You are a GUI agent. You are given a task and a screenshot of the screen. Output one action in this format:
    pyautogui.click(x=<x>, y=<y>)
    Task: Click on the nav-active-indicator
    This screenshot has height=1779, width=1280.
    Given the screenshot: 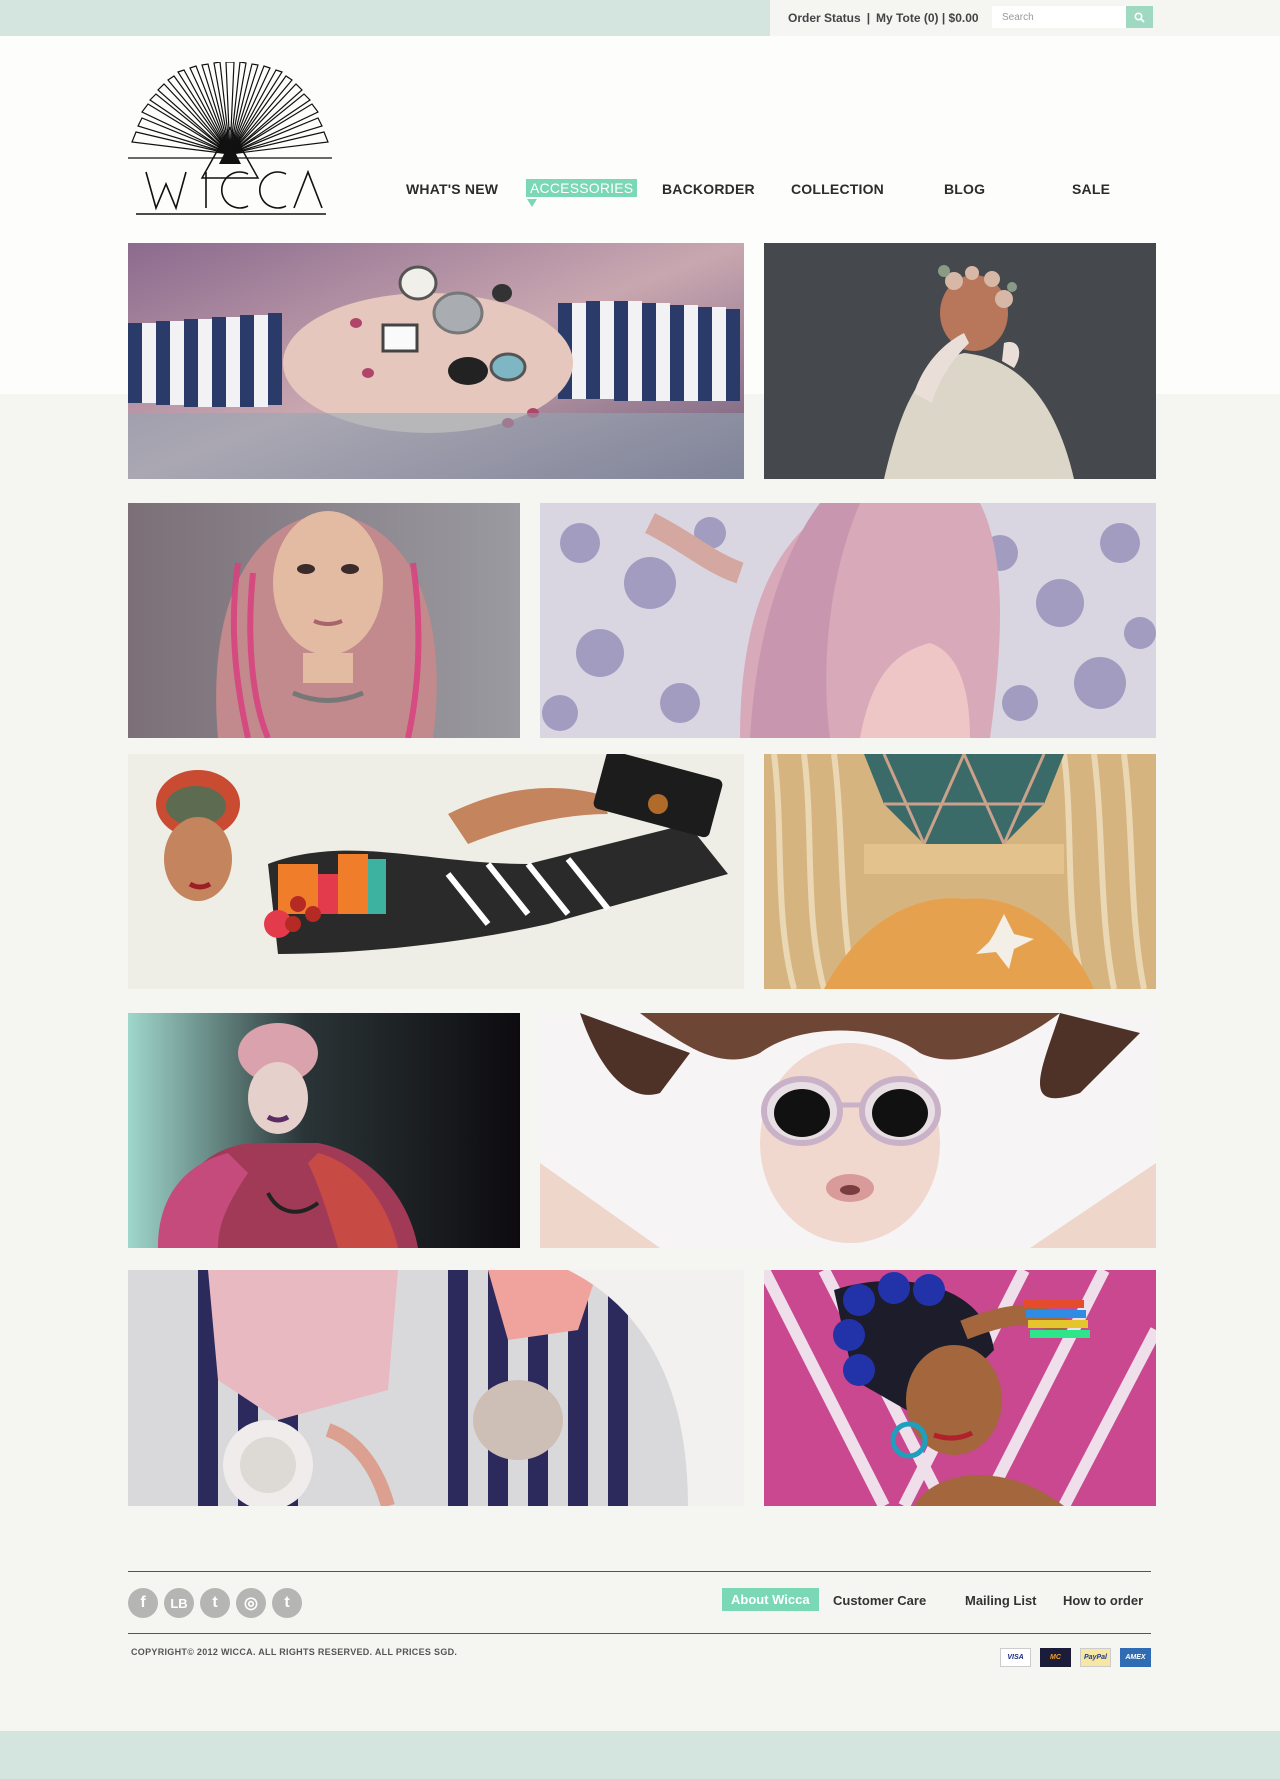 What is the action you would take?
    pyautogui.click(x=532, y=203)
    